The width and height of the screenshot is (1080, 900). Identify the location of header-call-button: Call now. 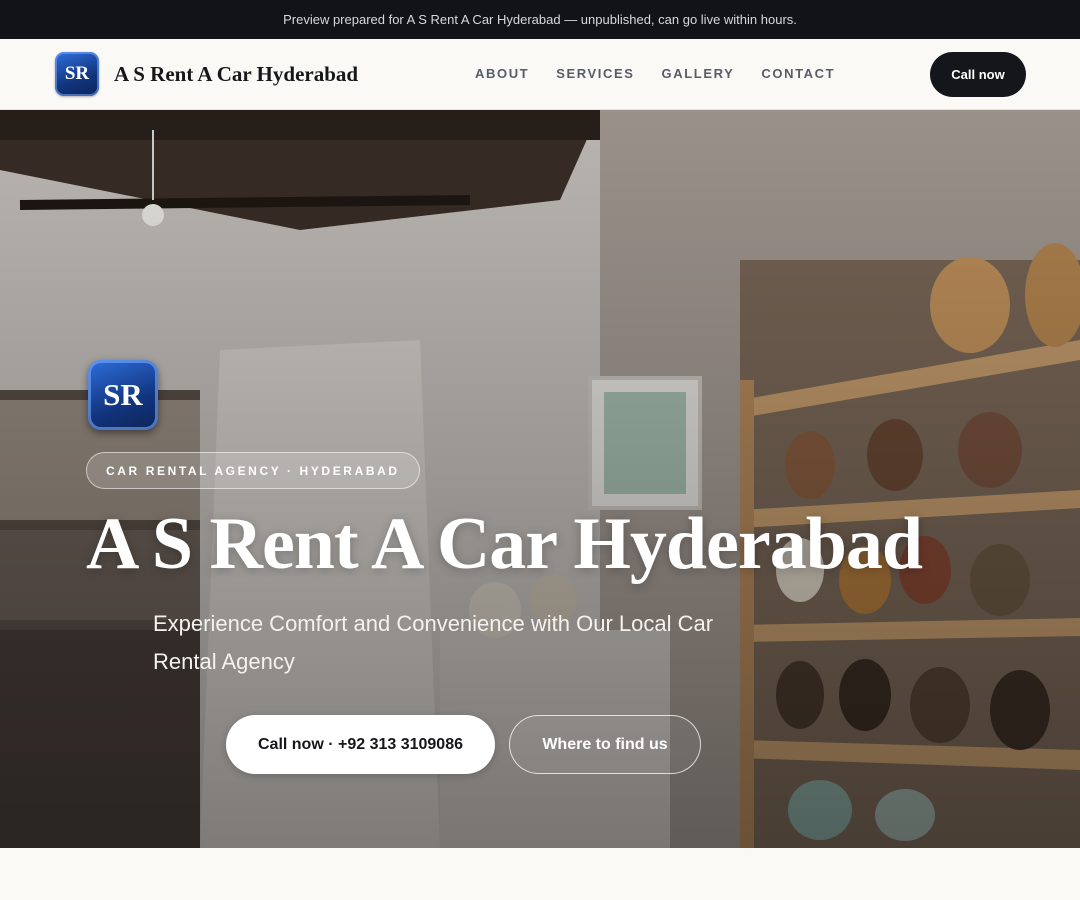
(978, 74).